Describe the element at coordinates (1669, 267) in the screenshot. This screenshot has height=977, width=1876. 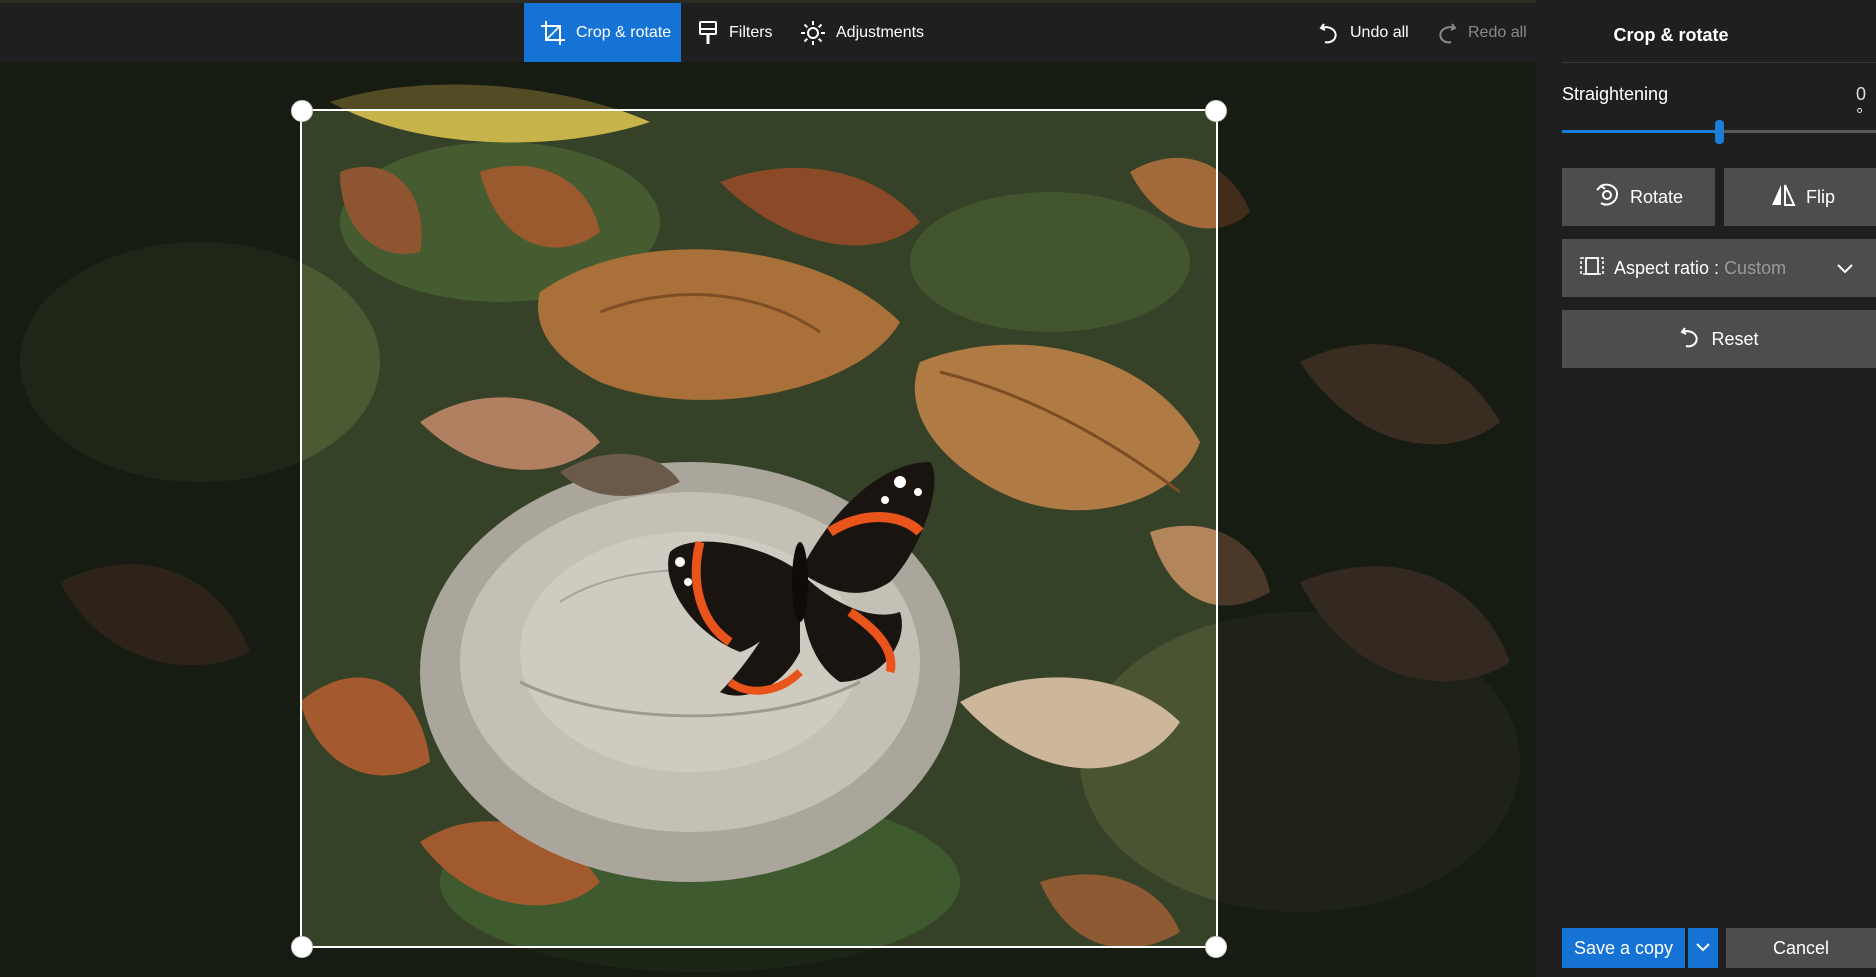
I see `aspect-ratio-label: Aspect ratio :` at that location.